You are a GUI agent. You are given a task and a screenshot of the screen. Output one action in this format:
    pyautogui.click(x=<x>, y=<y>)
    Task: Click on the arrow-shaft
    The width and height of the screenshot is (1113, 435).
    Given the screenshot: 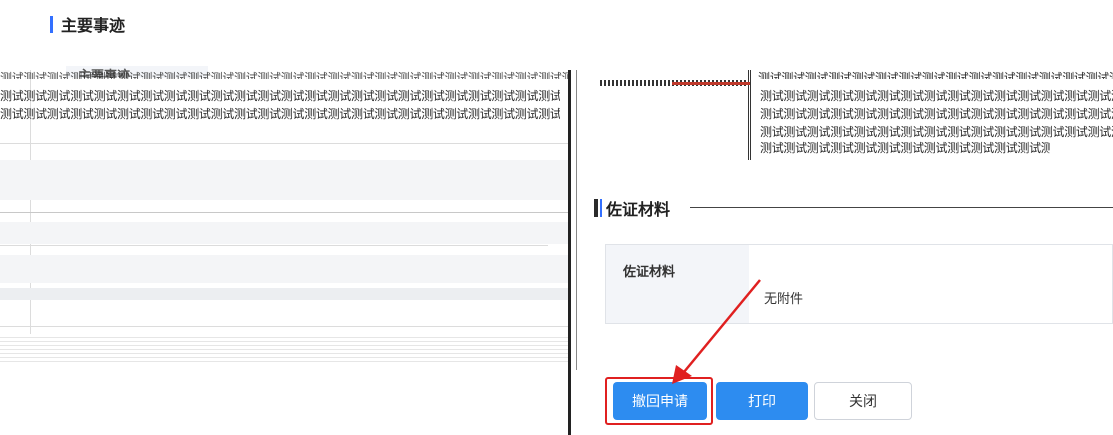 What is the action you would take?
    pyautogui.click(x=722, y=326)
    